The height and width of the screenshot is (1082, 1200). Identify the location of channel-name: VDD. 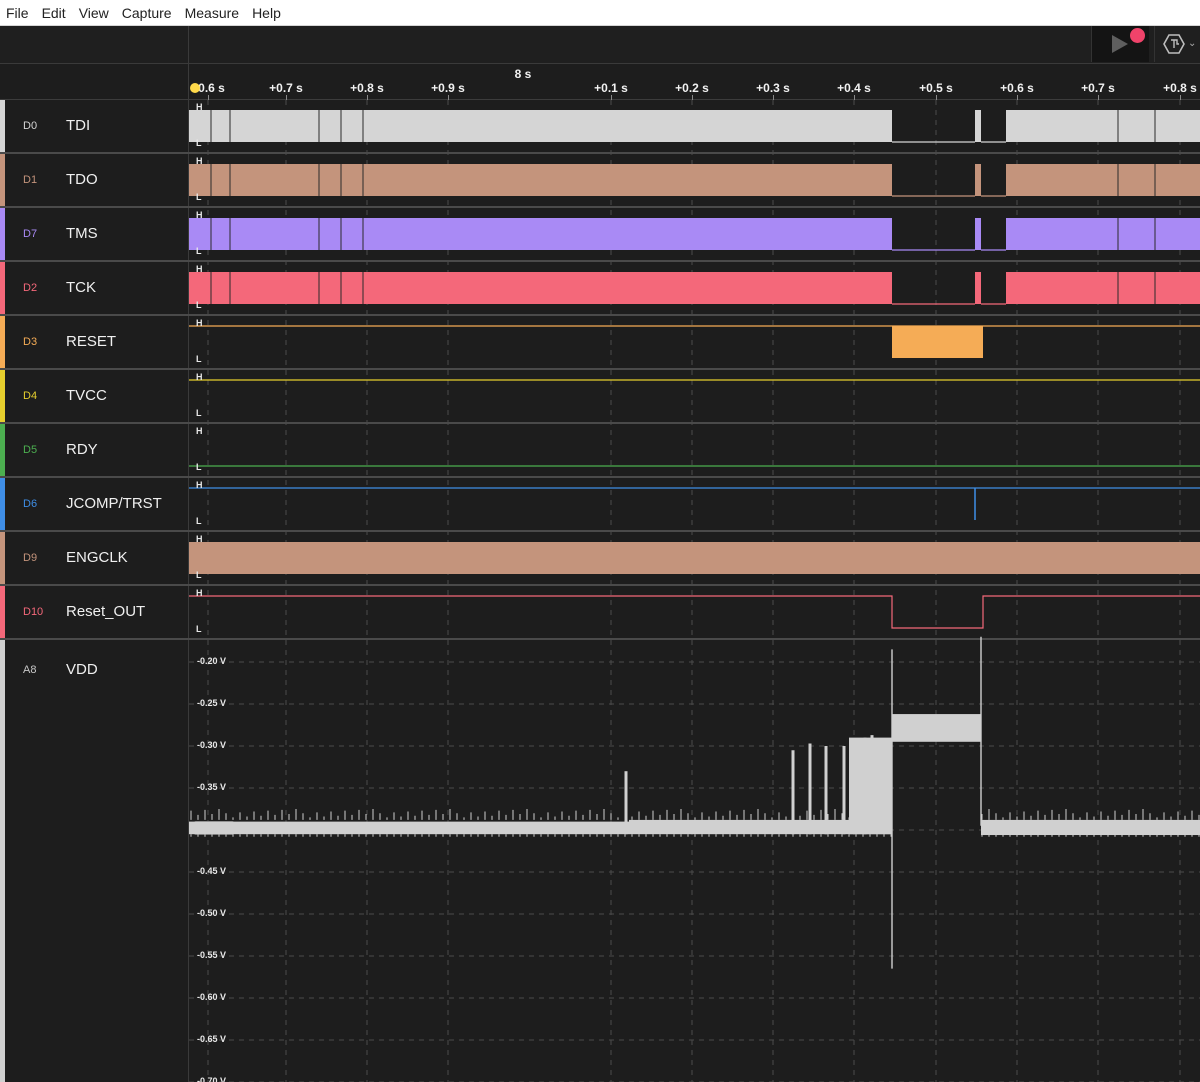
(82, 669).